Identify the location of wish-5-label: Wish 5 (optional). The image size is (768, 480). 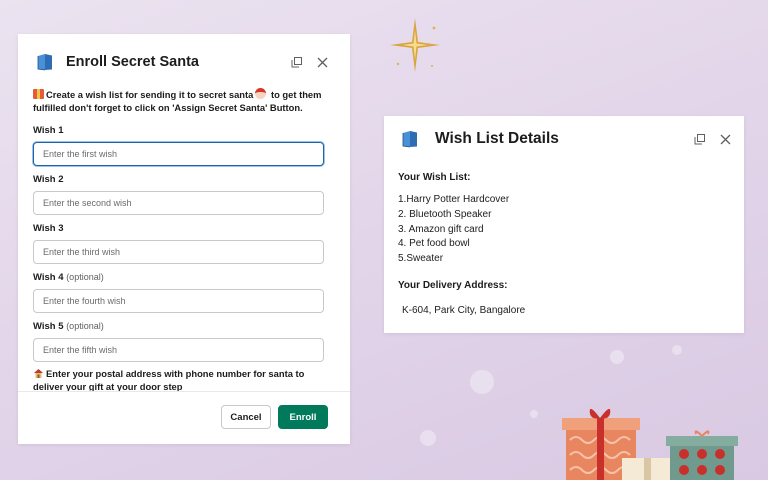
(68, 326).